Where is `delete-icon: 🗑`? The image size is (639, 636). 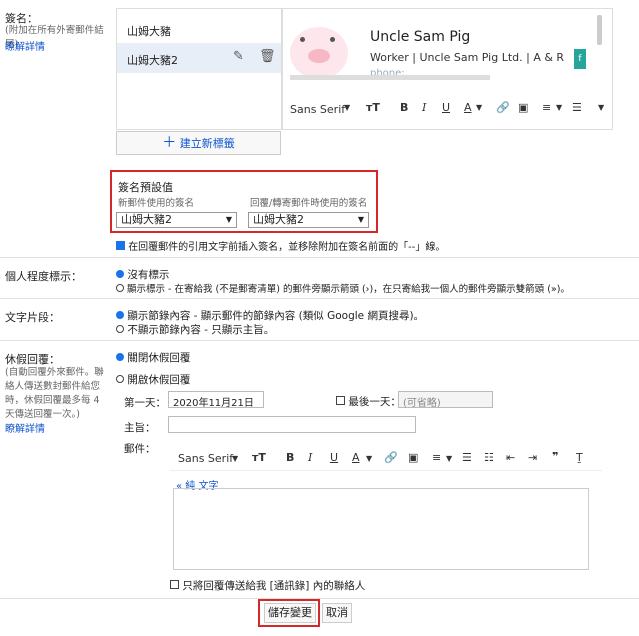
delete-icon: 🗑 is located at coordinates (267, 56).